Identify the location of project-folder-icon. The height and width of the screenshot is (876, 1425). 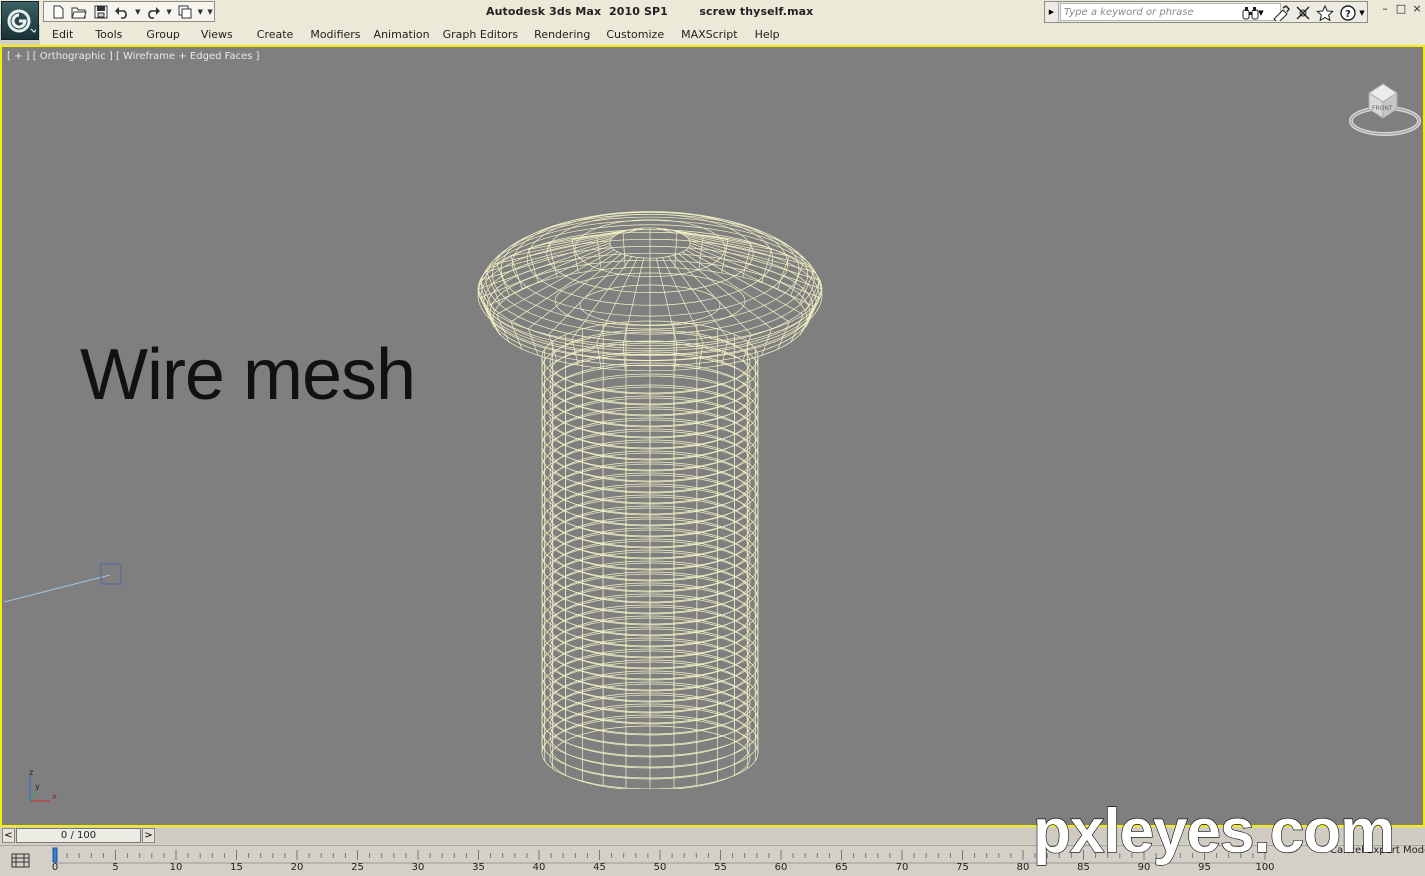
(184, 12).